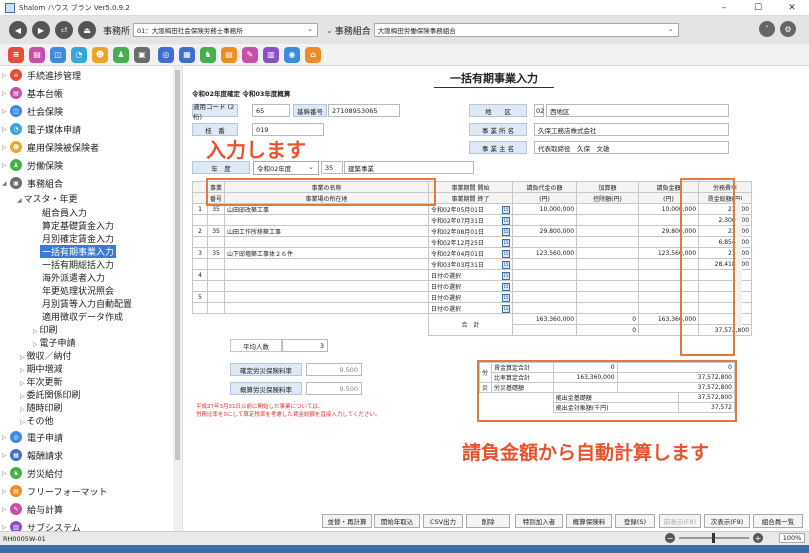 The height and width of the screenshot is (553, 809). What do you see at coordinates (41, 129) in the screenshot?
I see `sidebar-item-media: ▷ ◔ 電子媒体申請` at bounding box center [41, 129].